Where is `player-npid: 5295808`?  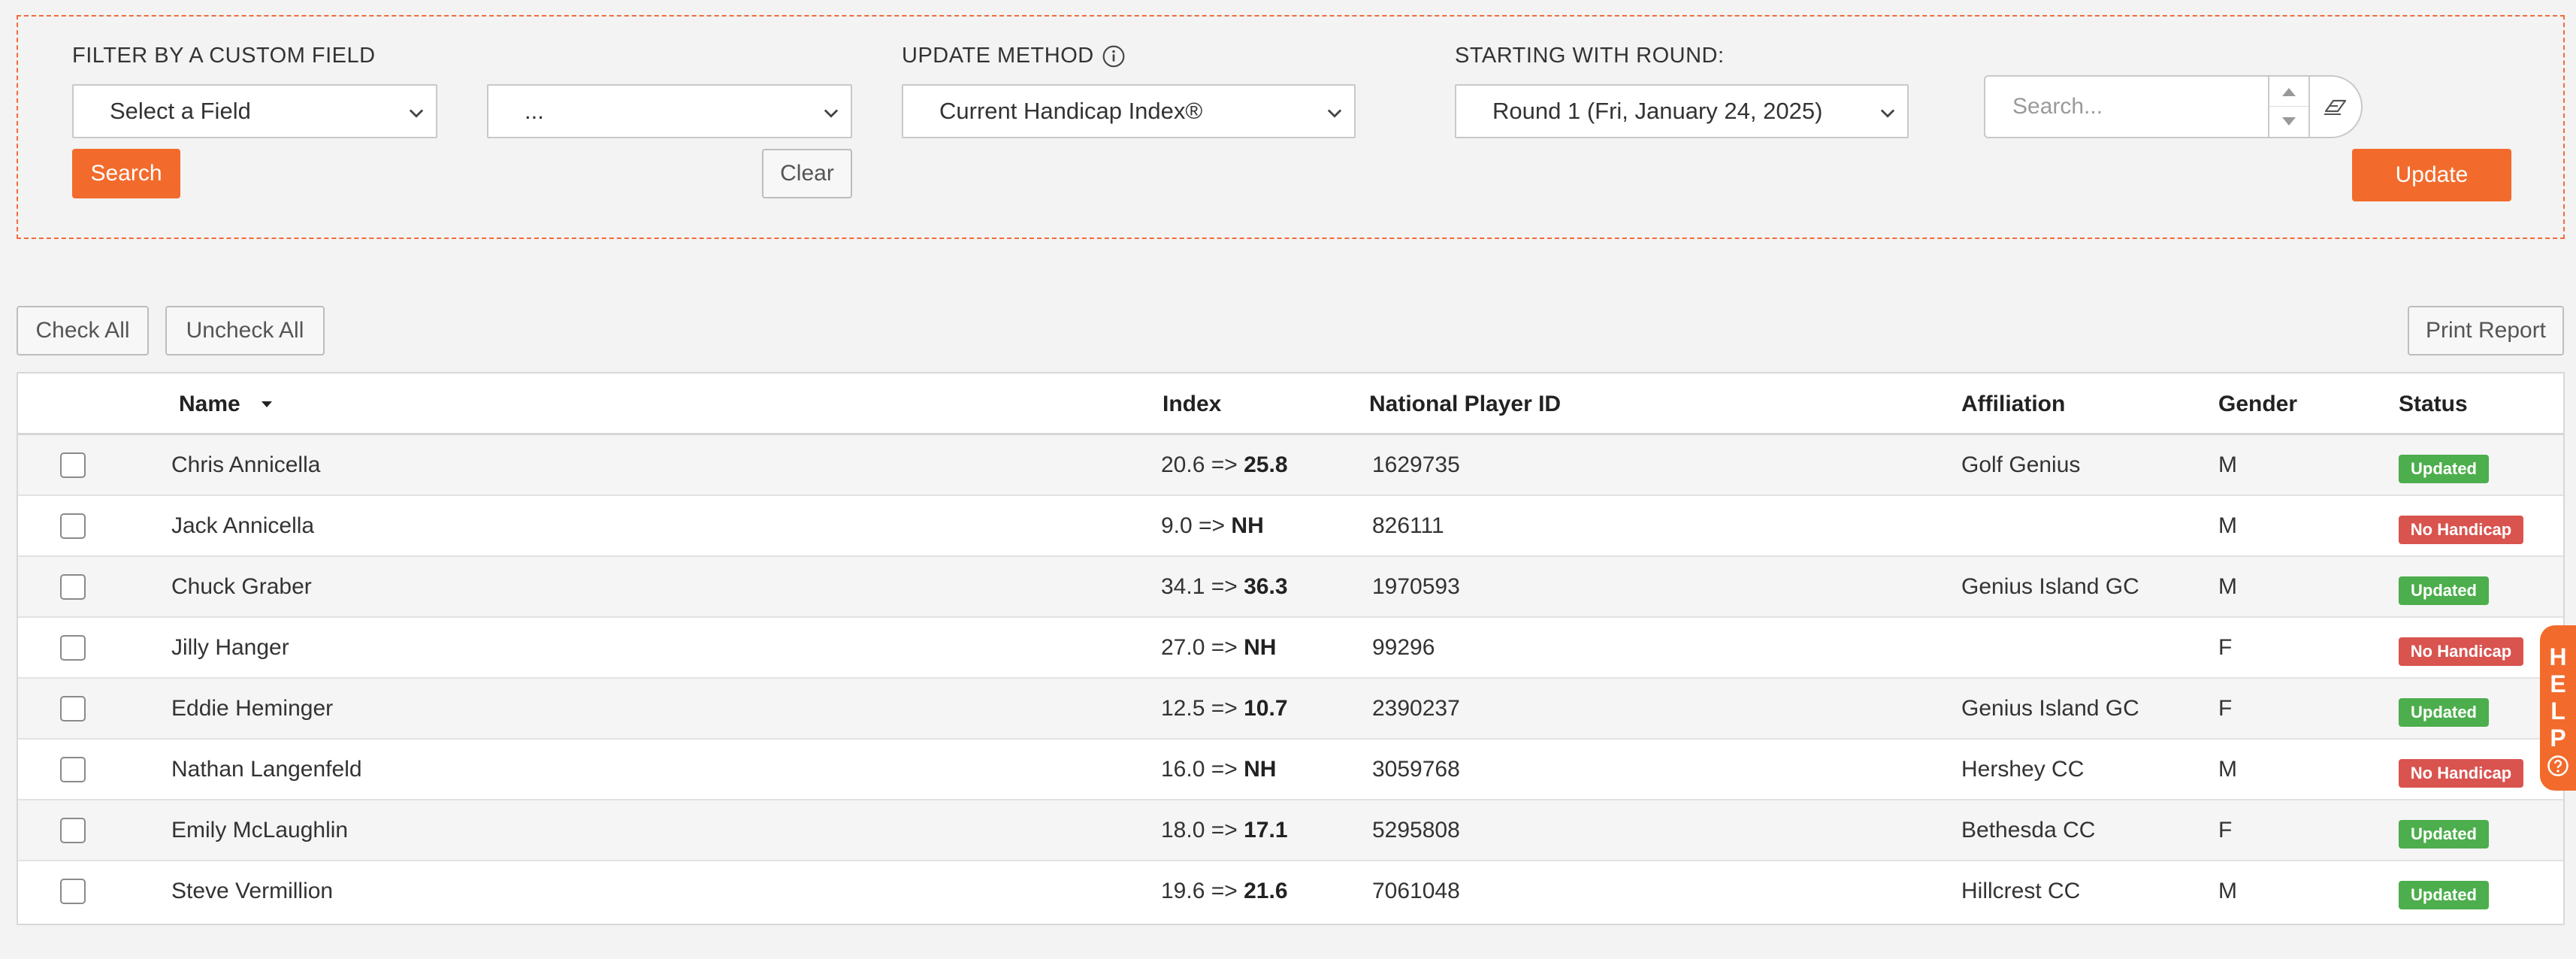 player-npid: 5295808 is located at coordinates (1416, 830).